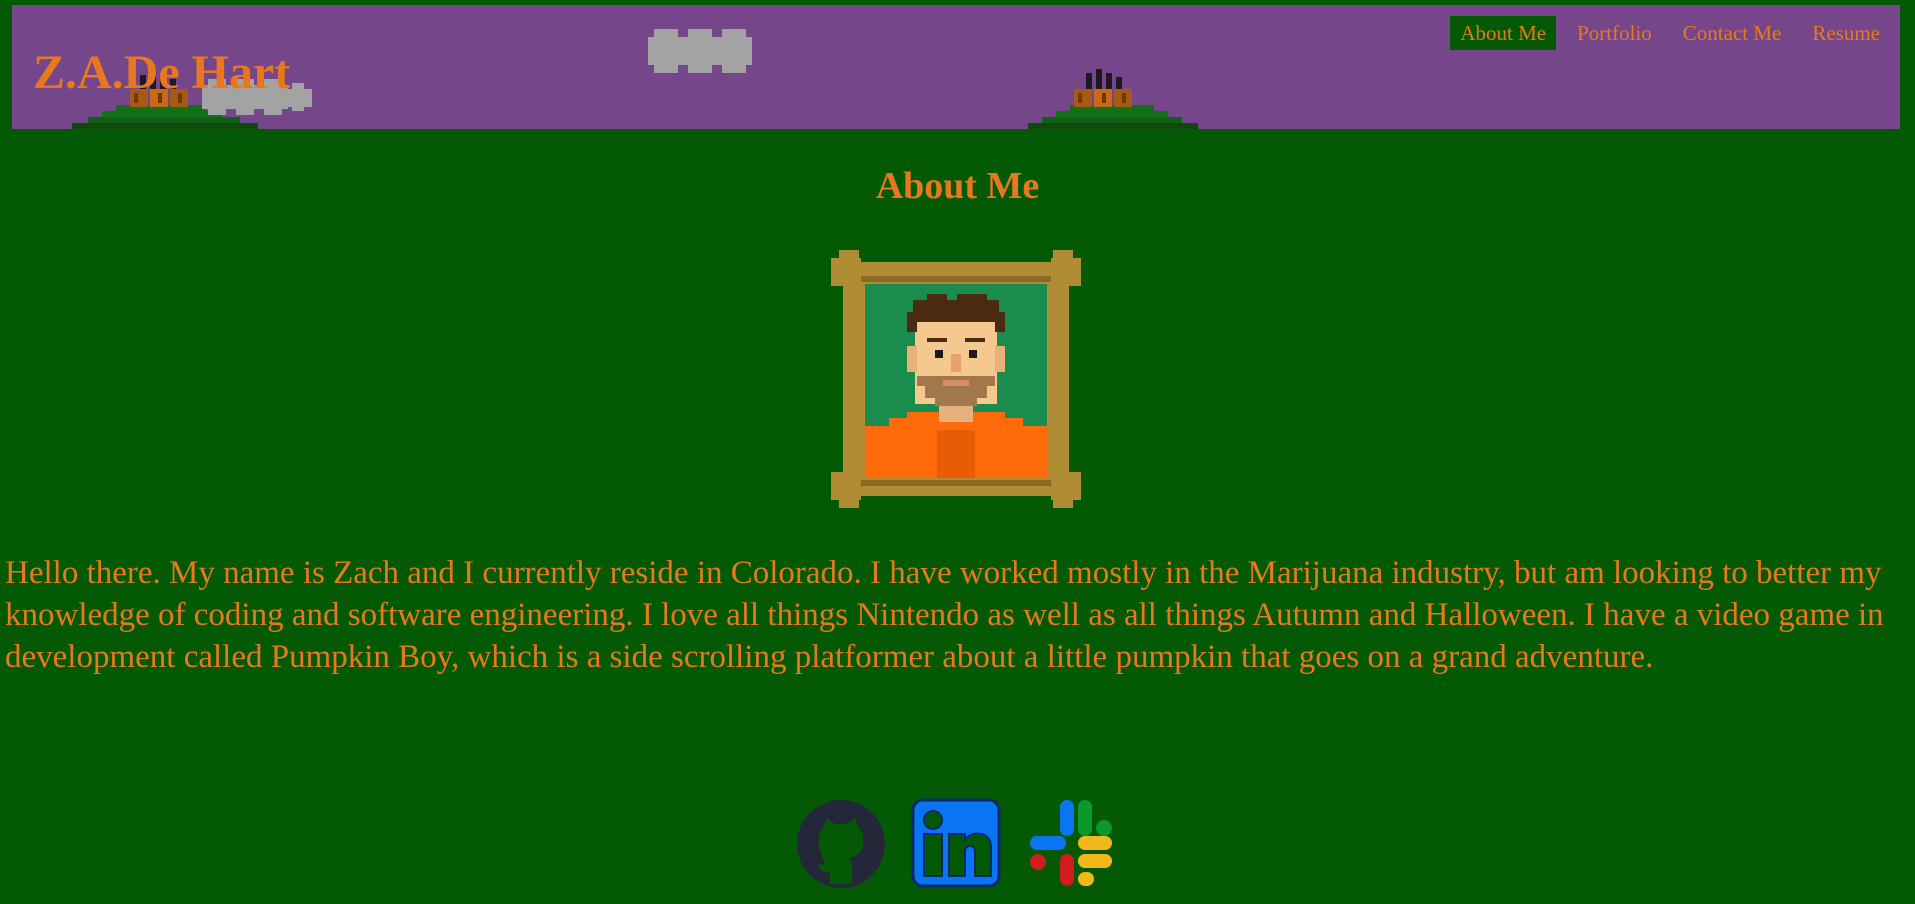  What do you see at coordinates (1503, 33) in the screenshot?
I see `nav-about-me: About Me` at bounding box center [1503, 33].